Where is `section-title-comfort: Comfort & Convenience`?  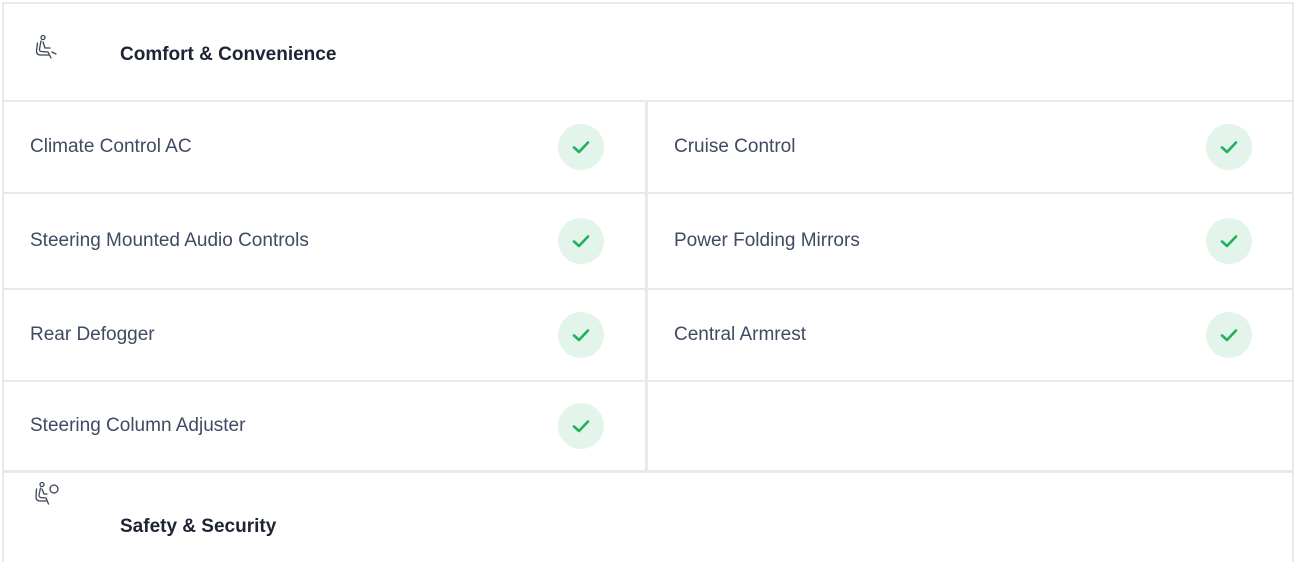
section-title-comfort: Comfort & Convenience is located at coordinates (228, 54).